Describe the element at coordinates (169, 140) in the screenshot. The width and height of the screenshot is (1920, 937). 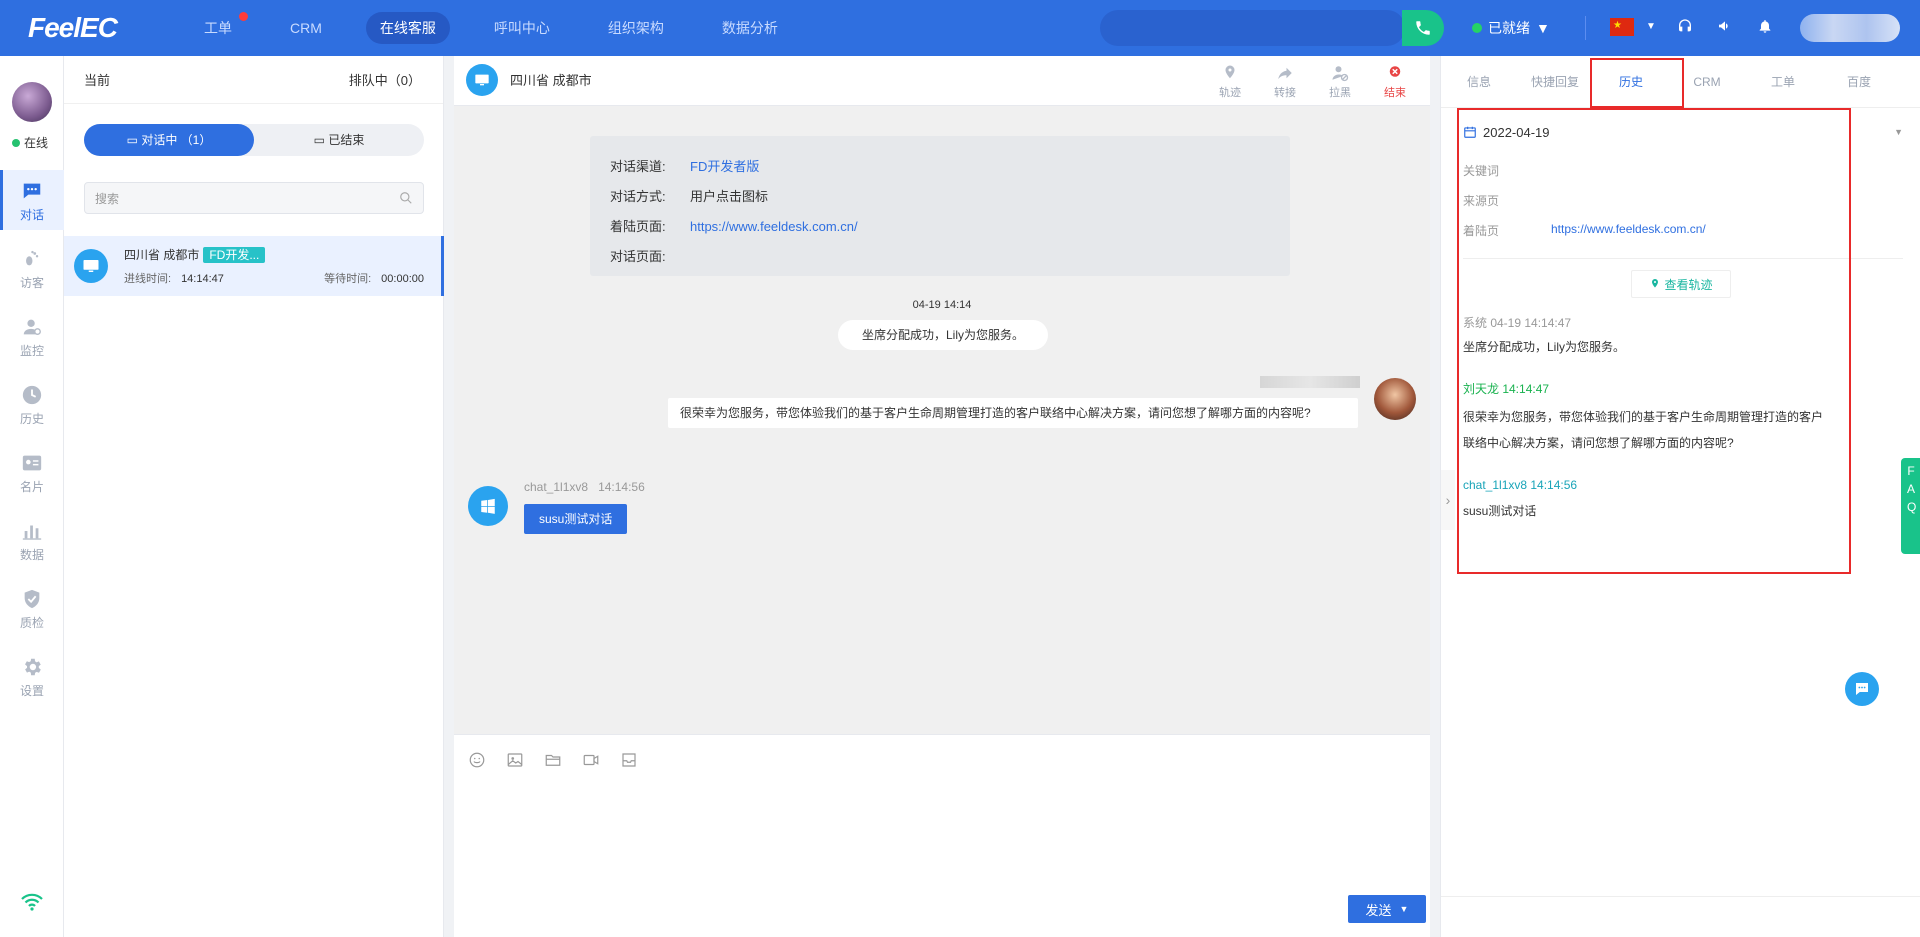
I see `tab-active-conversations: ▭ 对话中 （1）` at that location.